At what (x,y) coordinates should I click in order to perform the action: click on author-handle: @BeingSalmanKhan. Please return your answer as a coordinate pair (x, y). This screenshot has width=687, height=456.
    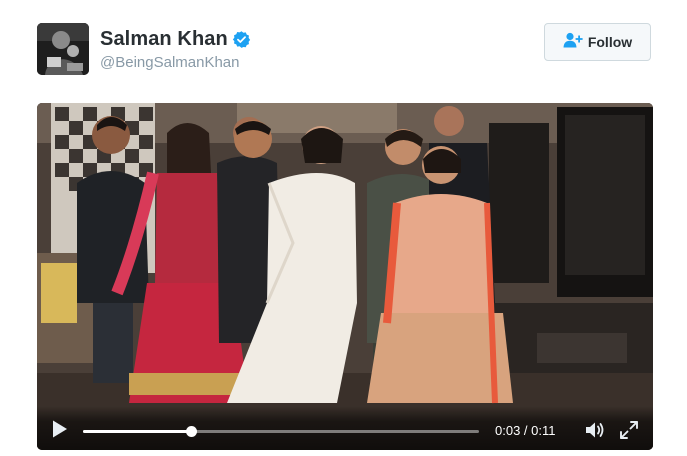
    Looking at the image, I should click on (169, 62).